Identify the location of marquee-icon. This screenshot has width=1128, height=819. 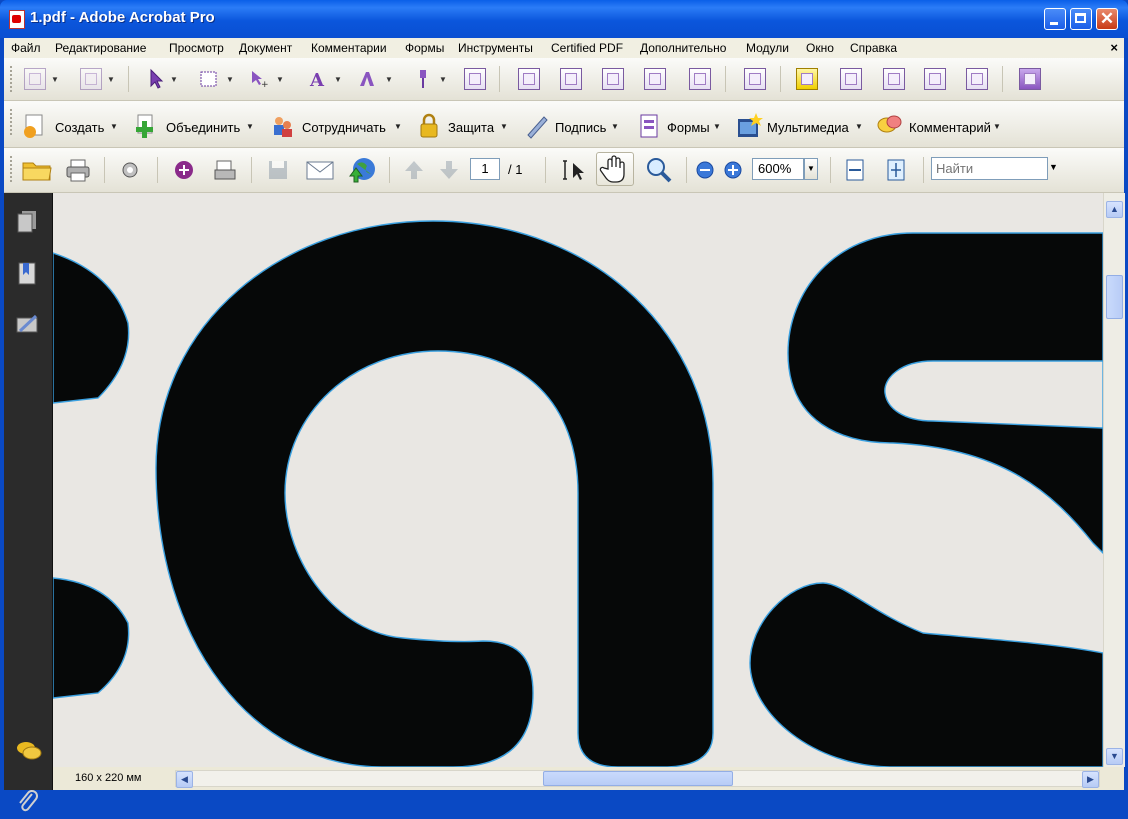
(209, 79).